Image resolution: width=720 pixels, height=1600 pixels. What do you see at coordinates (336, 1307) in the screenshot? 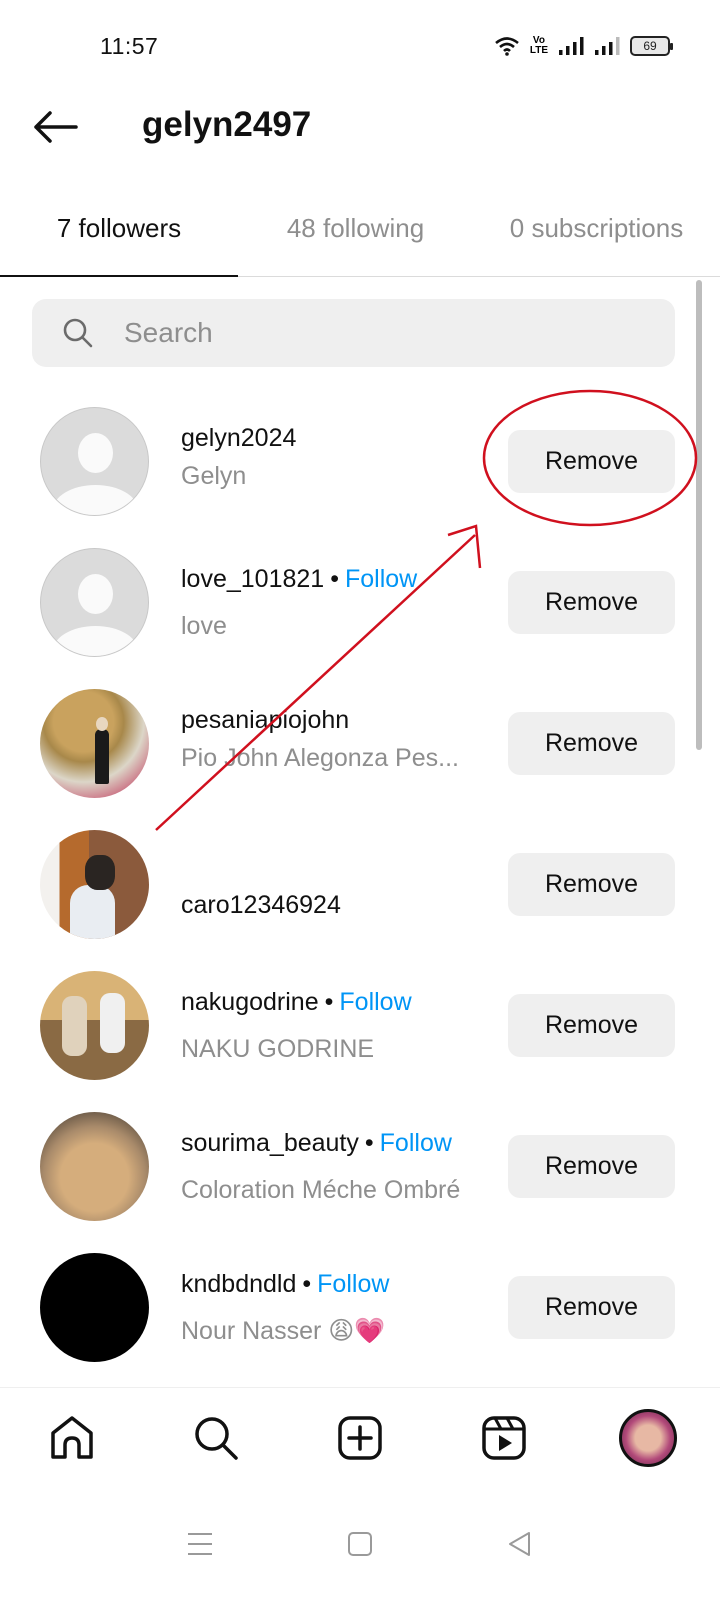
I see `user-info: kndbdndld • Follow Nour Nasser 😩💗` at bounding box center [336, 1307].